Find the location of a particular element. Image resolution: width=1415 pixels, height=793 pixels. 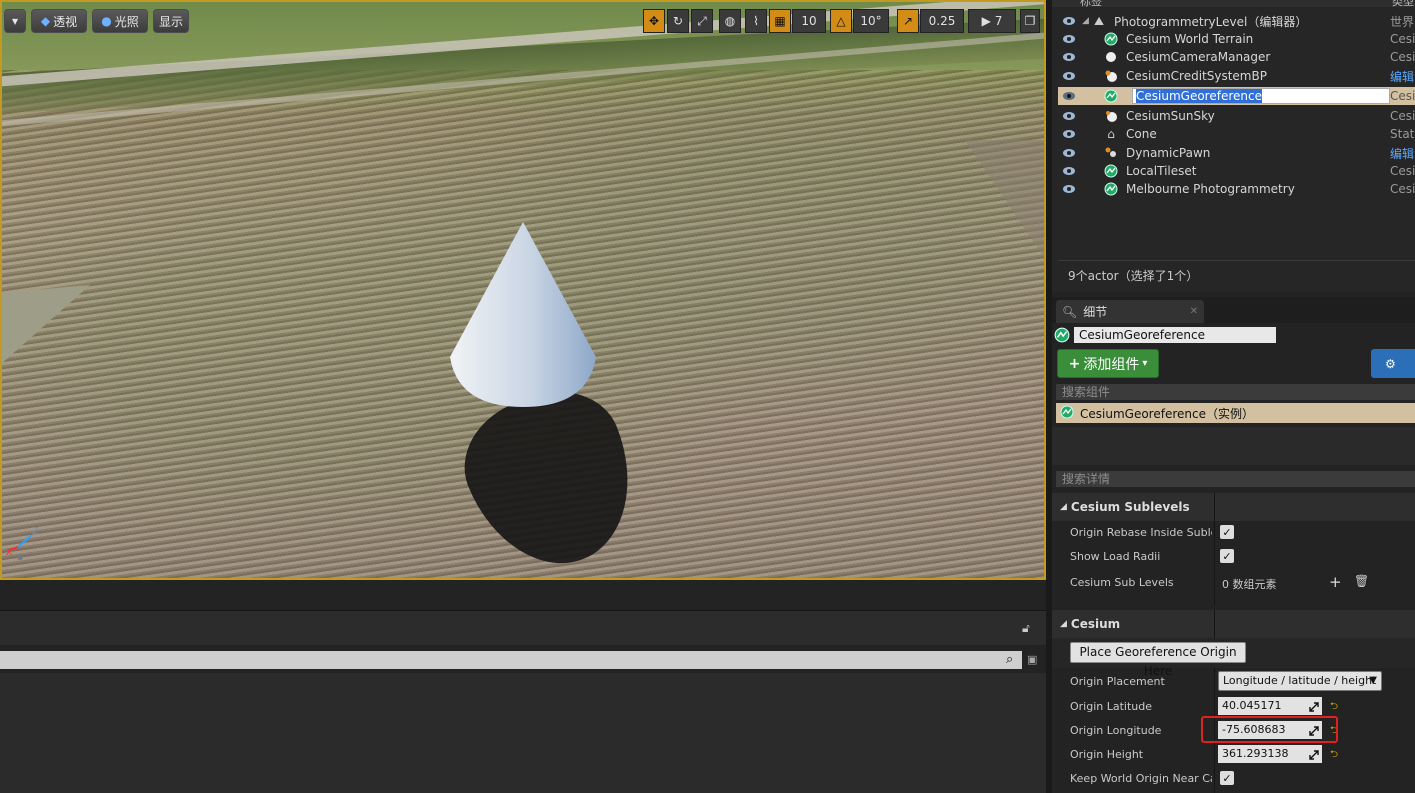

actor-name-field: CesiumGeoreference is located at coordinates (1175, 335).